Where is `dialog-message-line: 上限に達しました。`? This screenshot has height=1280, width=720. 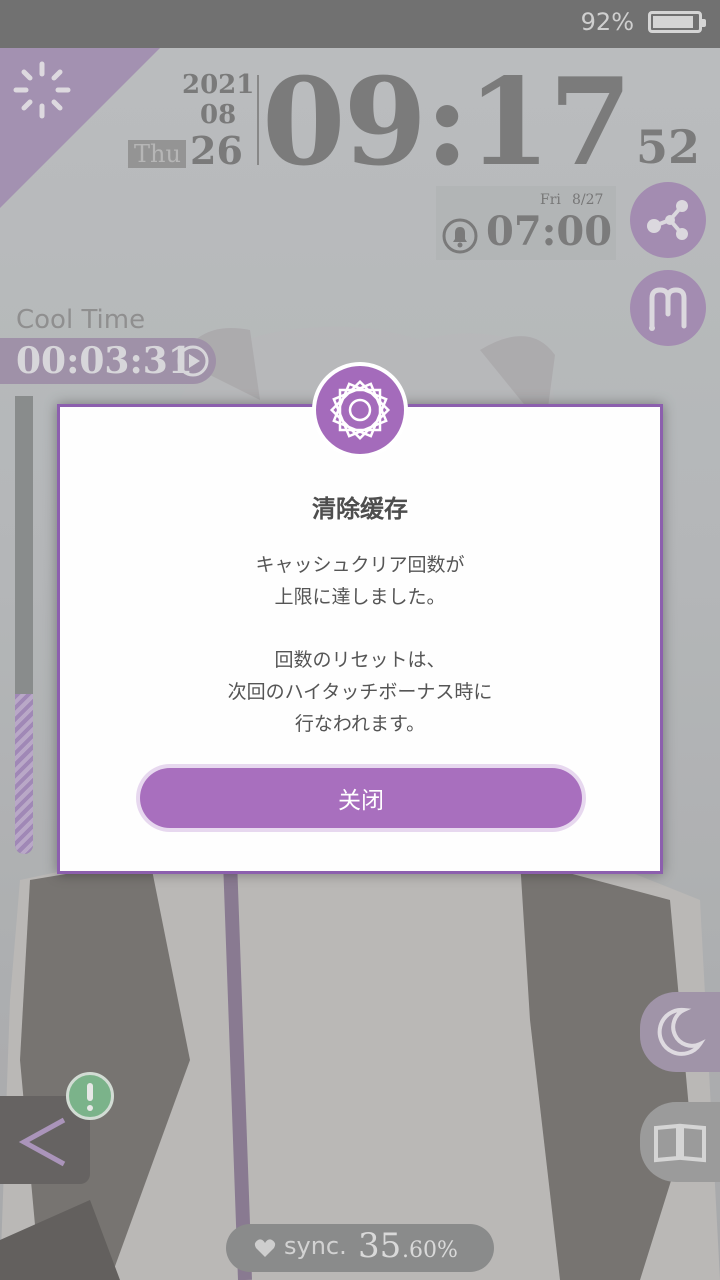 dialog-message-line: 上限に達しました。 is located at coordinates (360, 597).